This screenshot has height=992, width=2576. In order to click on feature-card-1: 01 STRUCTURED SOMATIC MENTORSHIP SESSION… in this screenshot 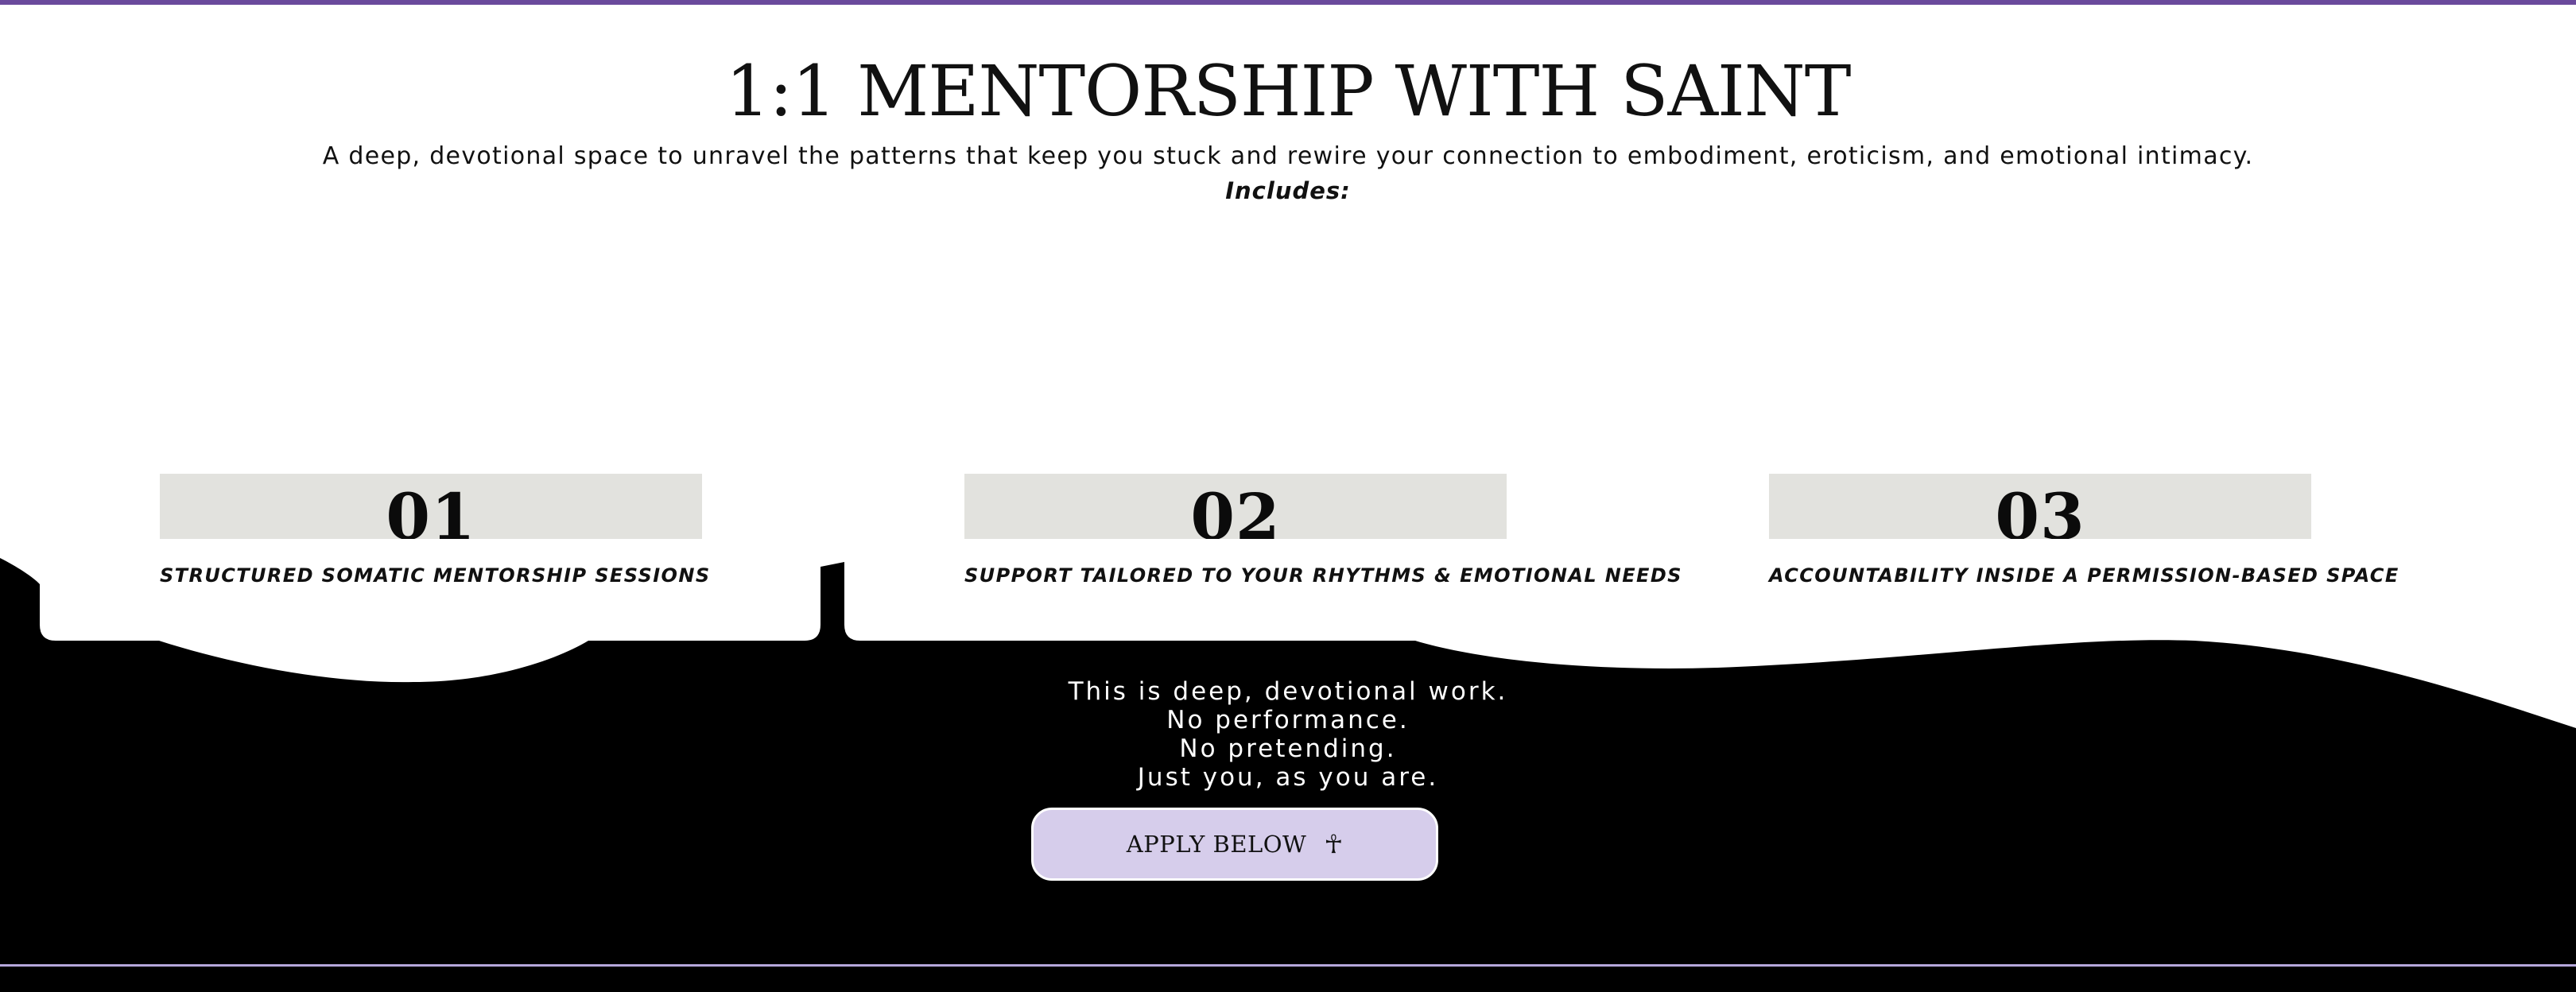, I will do `click(436, 530)`.